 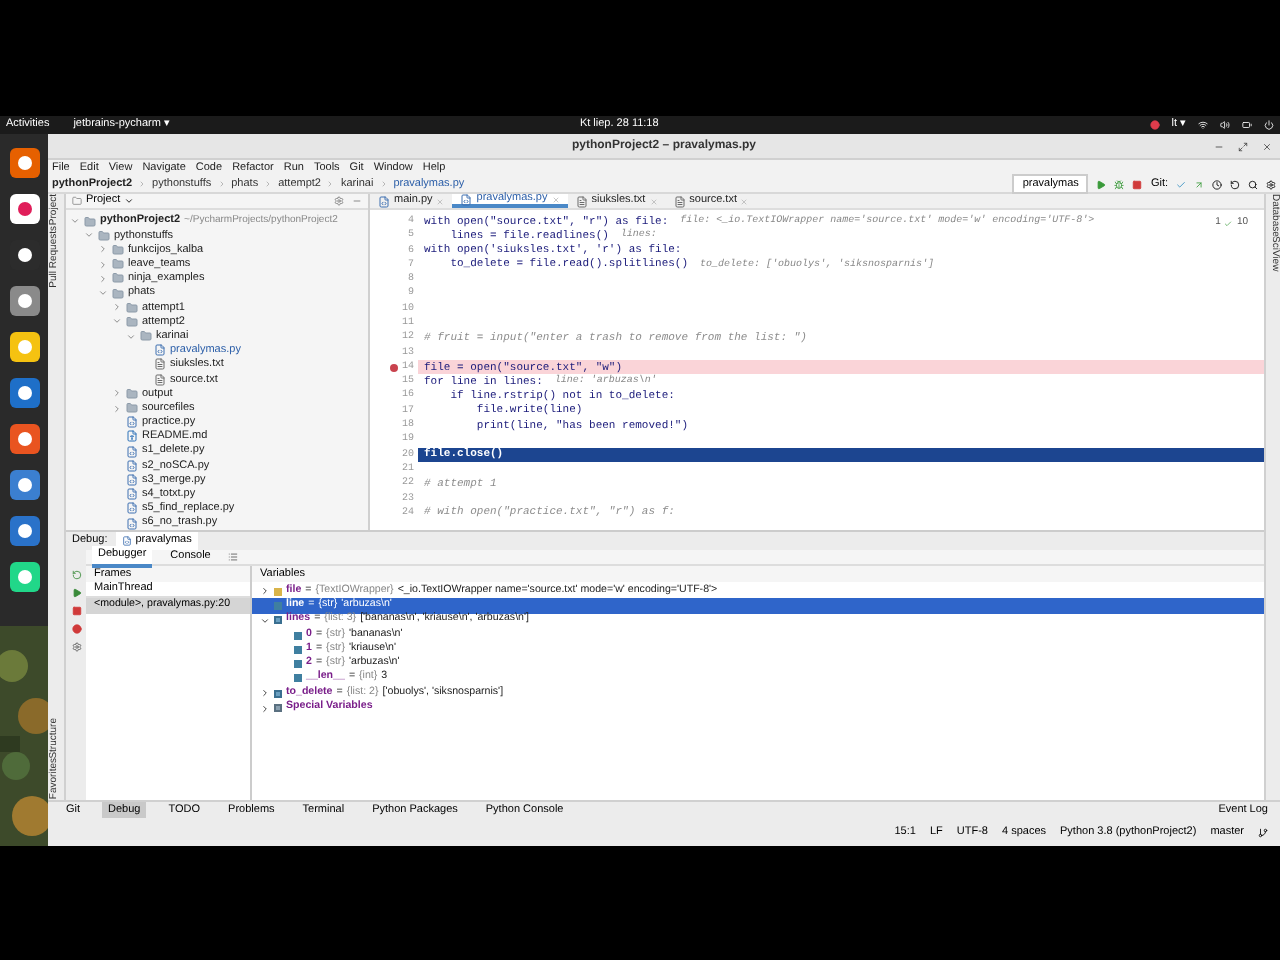 What do you see at coordinates (1225, 125) in the screenshot?
I see `volume-icon` at bounding box center [1225, 125].